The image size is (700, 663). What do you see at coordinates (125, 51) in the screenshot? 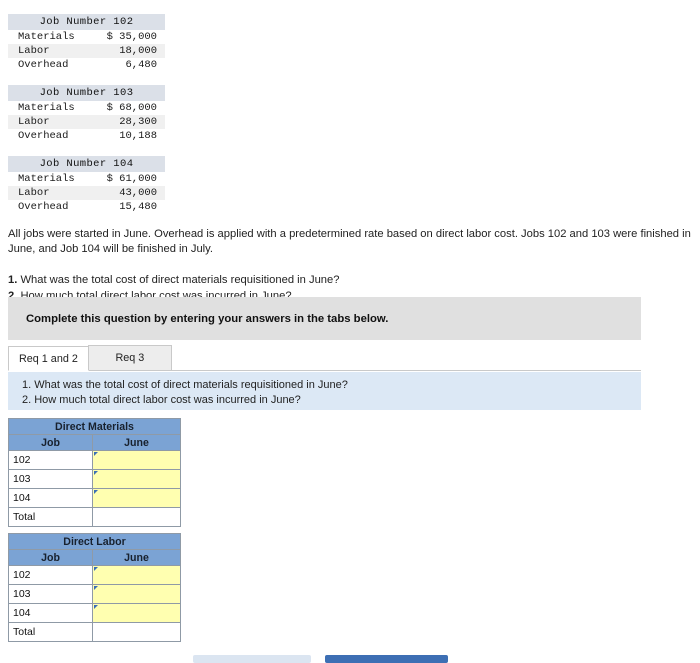
I see `job-row-value: 18,000` at bounding box center [125, 51].